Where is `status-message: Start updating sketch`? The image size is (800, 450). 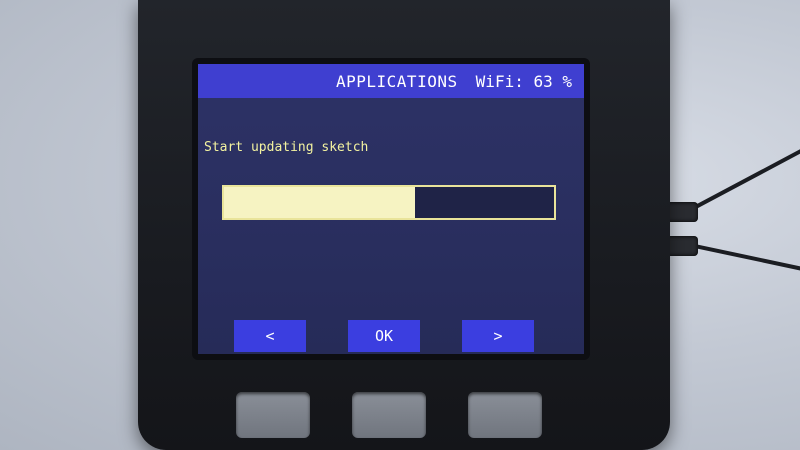
status-message: Start updating sketch is located at coordinates (286, 147).